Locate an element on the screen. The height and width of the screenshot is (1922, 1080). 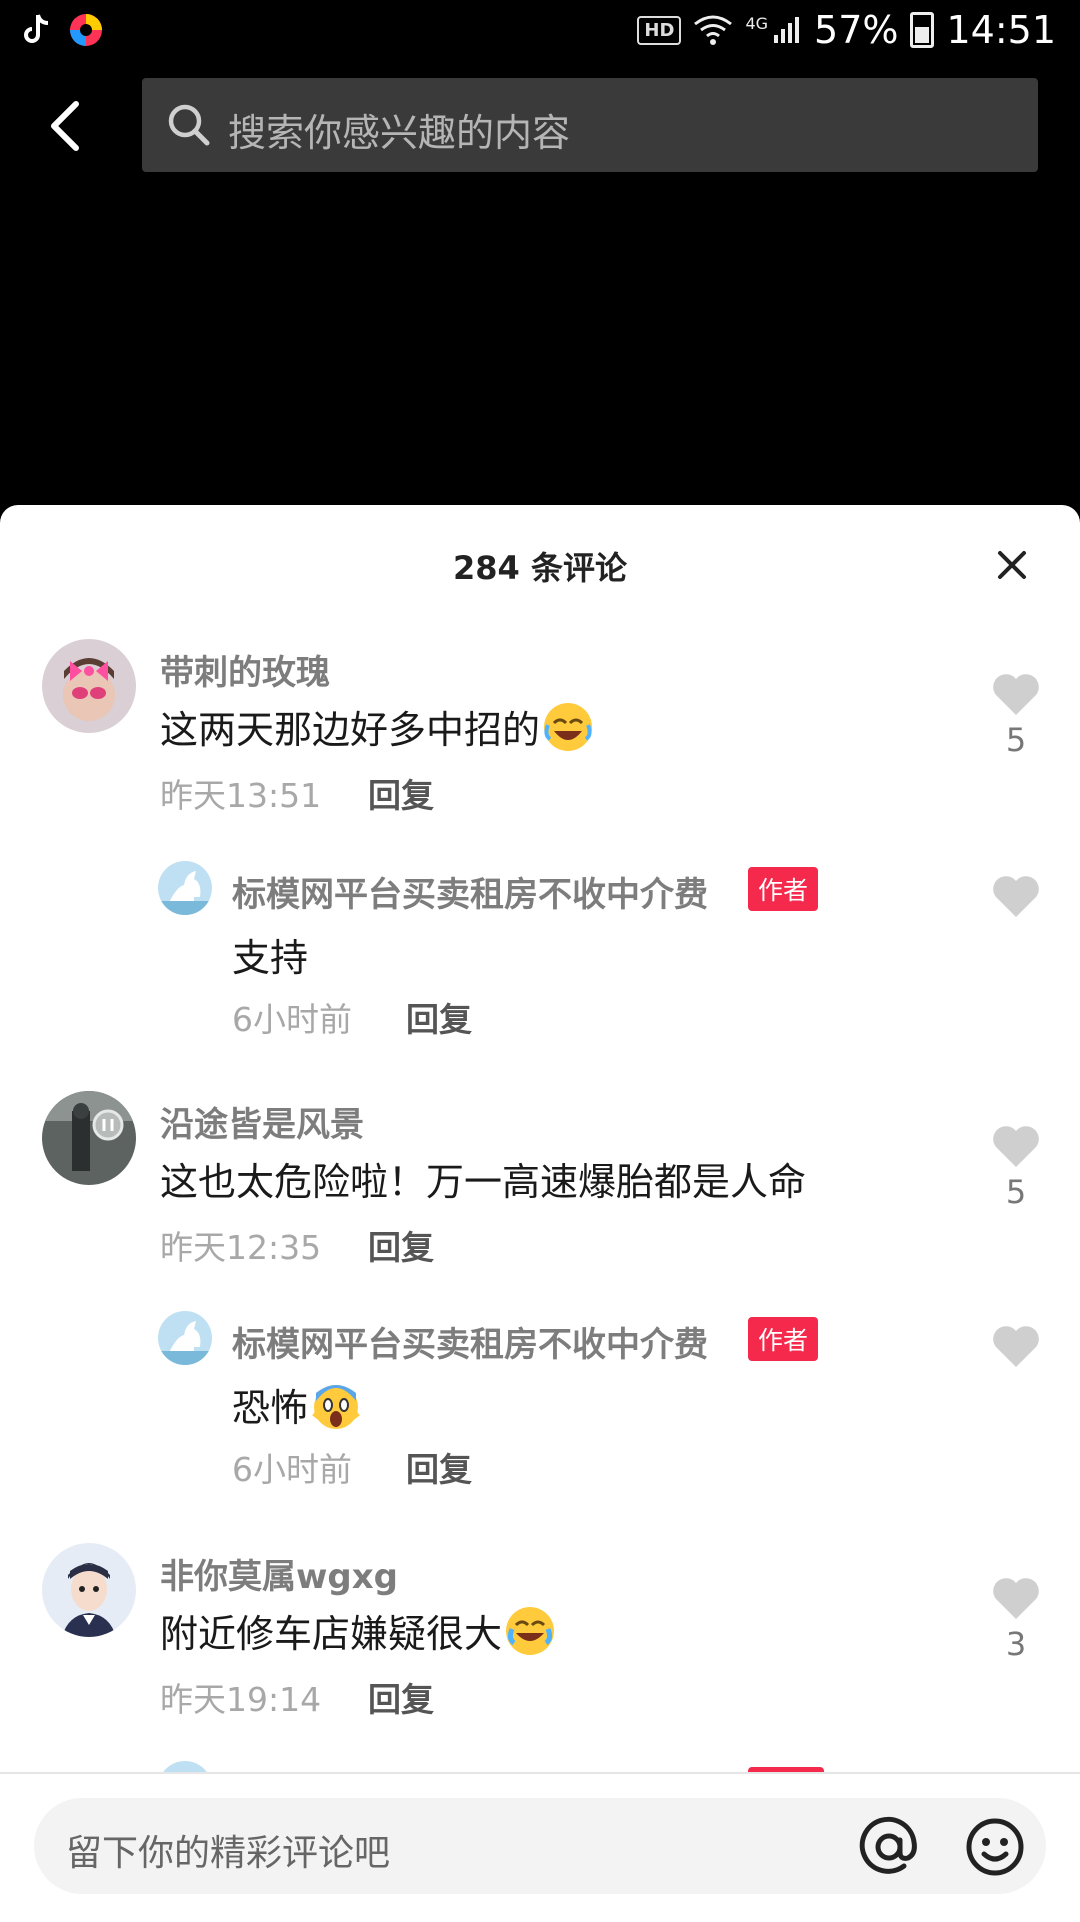
comment-username: 非你莫属wgxg is located at coordinates (279, 1573).